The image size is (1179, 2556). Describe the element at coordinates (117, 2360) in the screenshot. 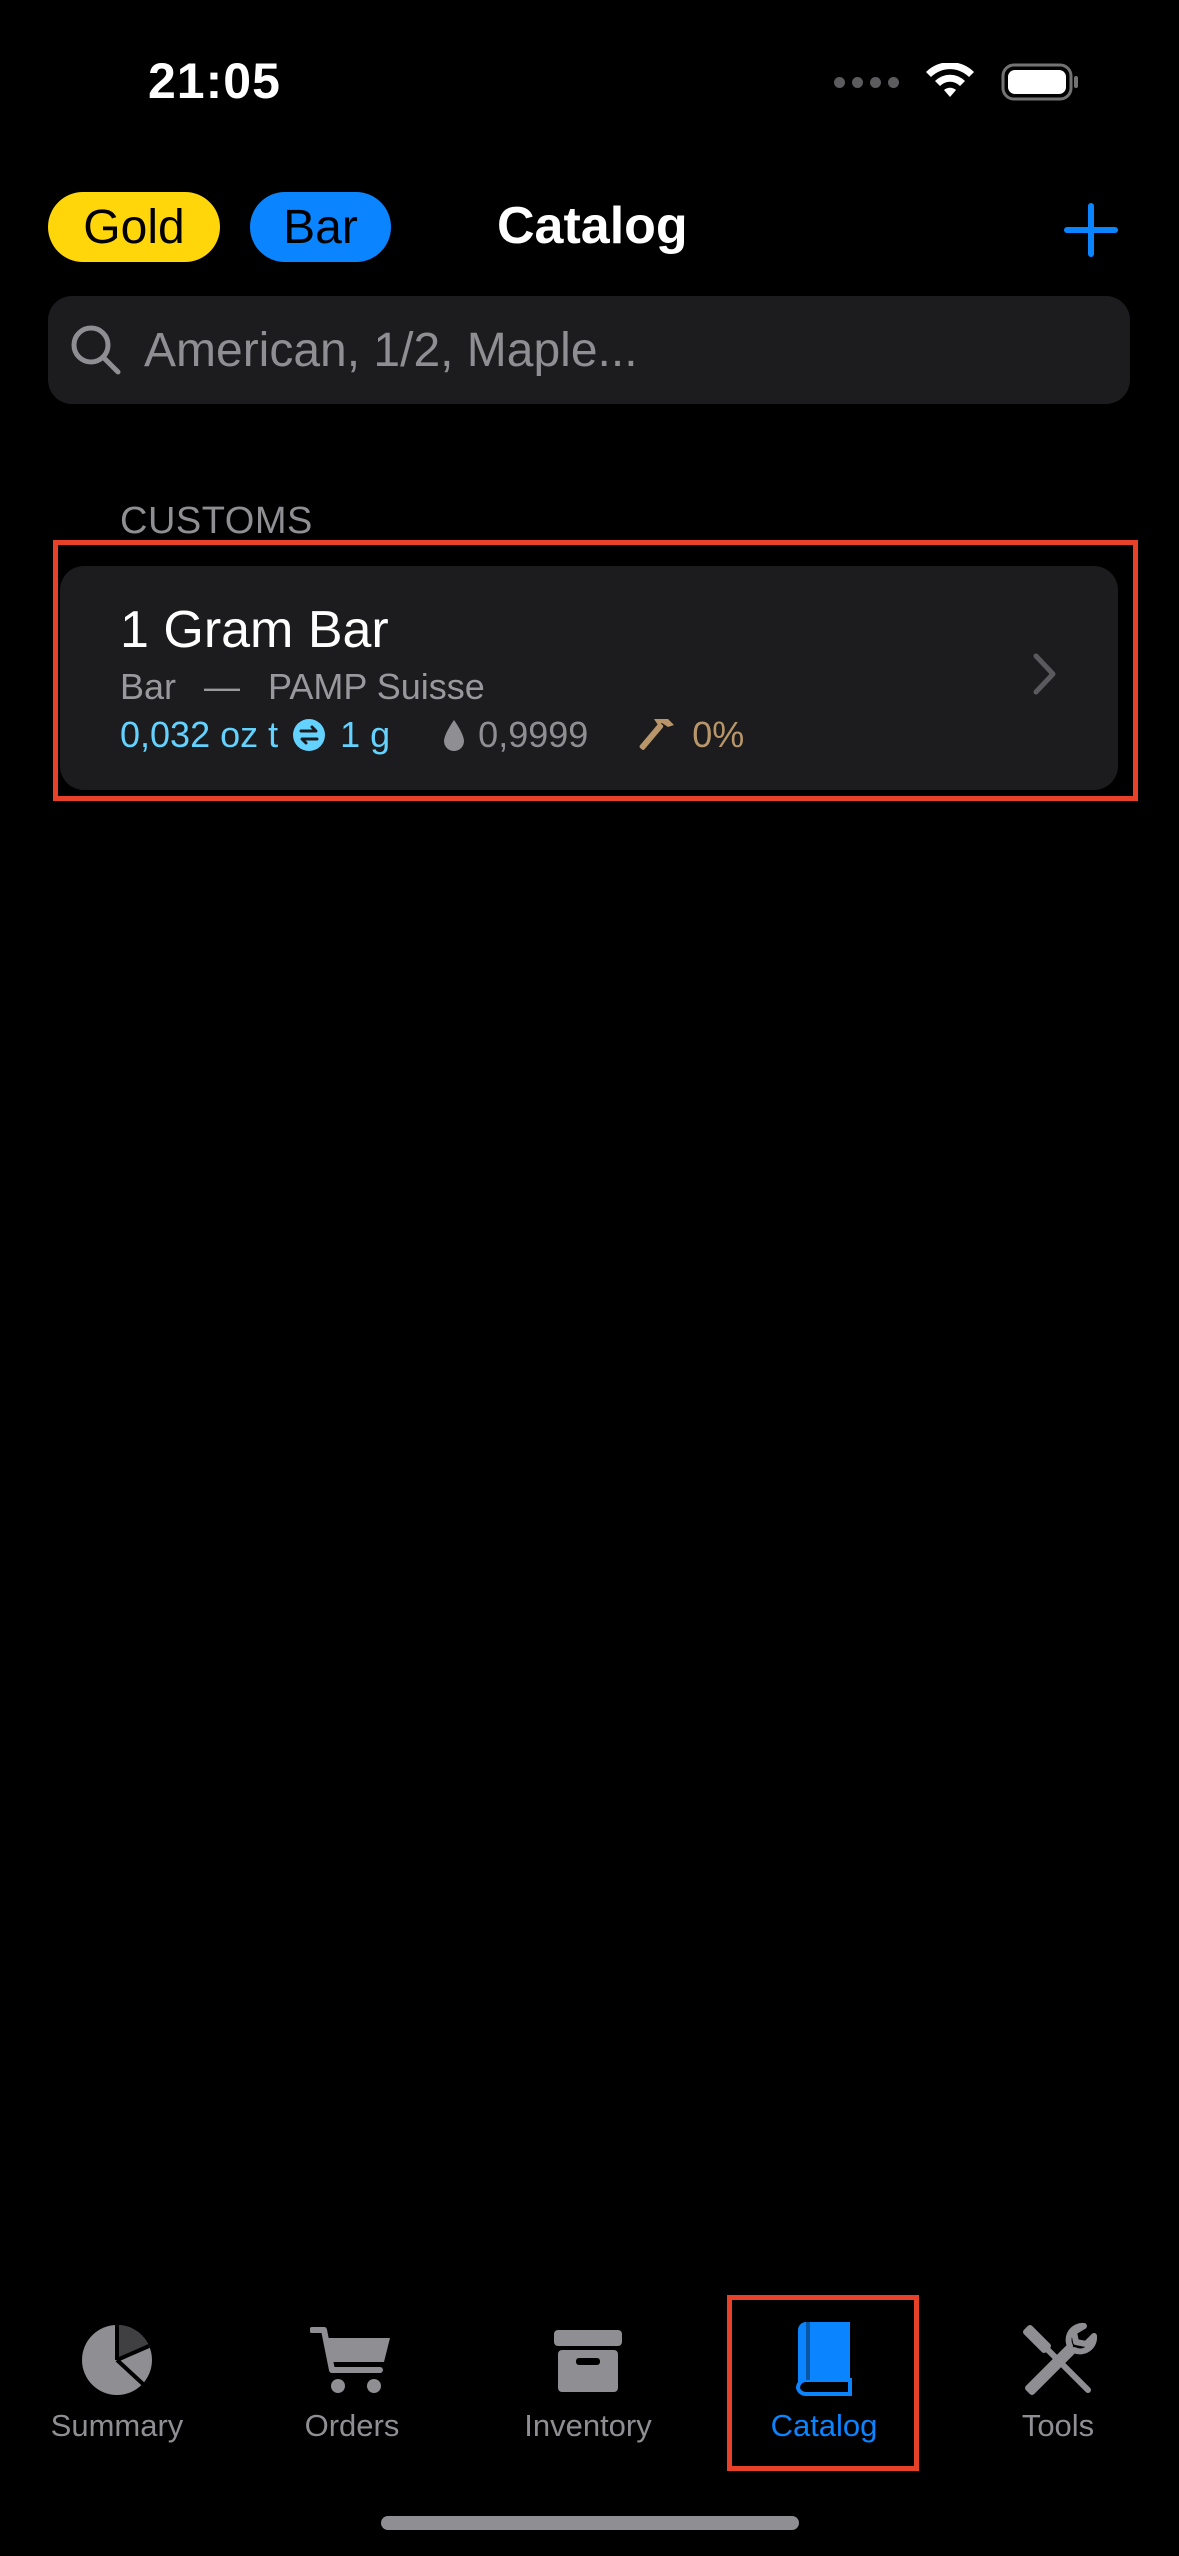

I see `pie-chart-icon` at that location.